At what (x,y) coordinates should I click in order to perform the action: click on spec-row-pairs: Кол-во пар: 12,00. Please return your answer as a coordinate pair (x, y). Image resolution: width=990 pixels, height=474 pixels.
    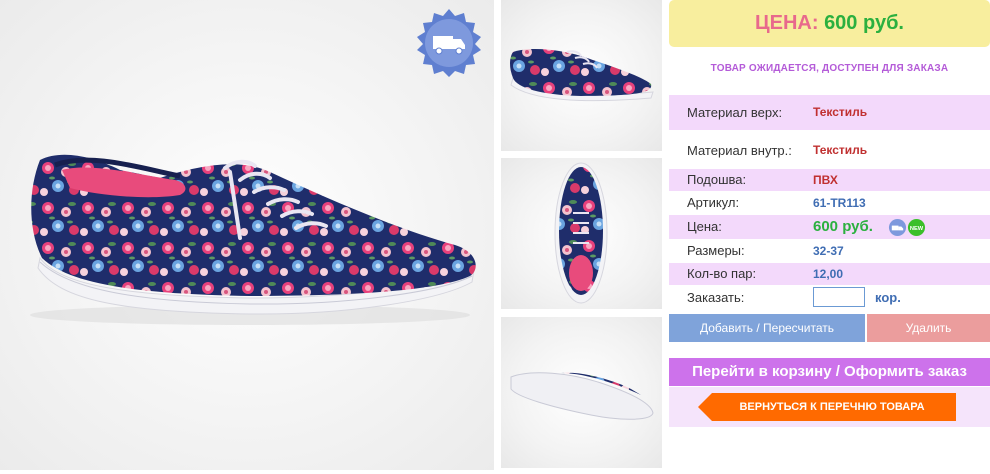
    Looking at the image, I should click on (829, 274).